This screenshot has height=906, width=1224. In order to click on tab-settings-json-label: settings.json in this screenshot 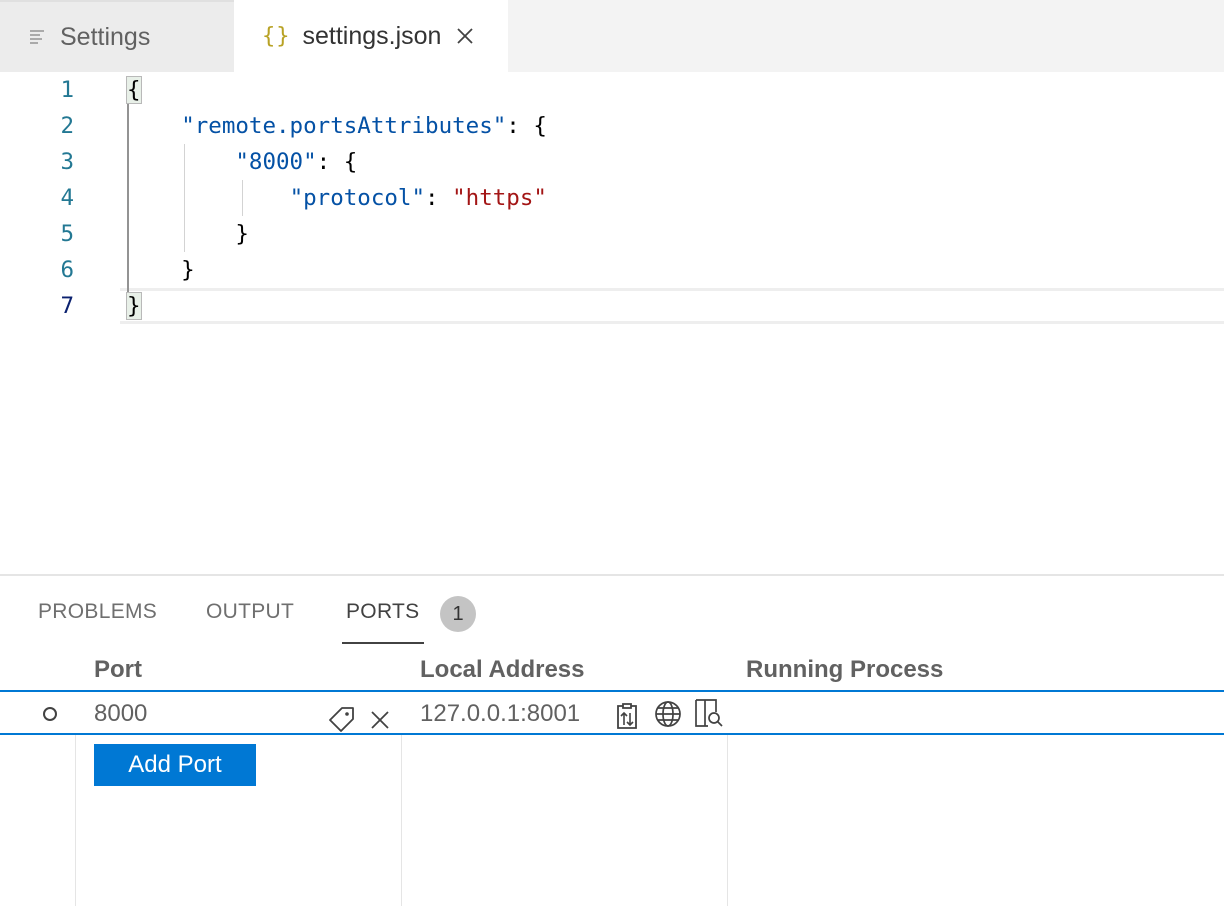, I will do `click(372, 35)`.